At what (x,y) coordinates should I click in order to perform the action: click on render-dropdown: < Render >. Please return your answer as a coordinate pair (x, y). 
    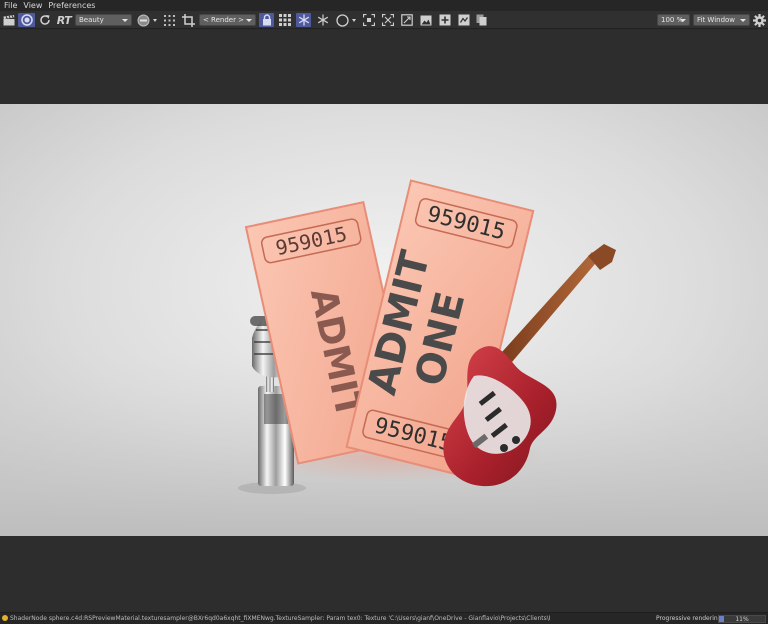
    Looking at the image, I should click on (227, 20).